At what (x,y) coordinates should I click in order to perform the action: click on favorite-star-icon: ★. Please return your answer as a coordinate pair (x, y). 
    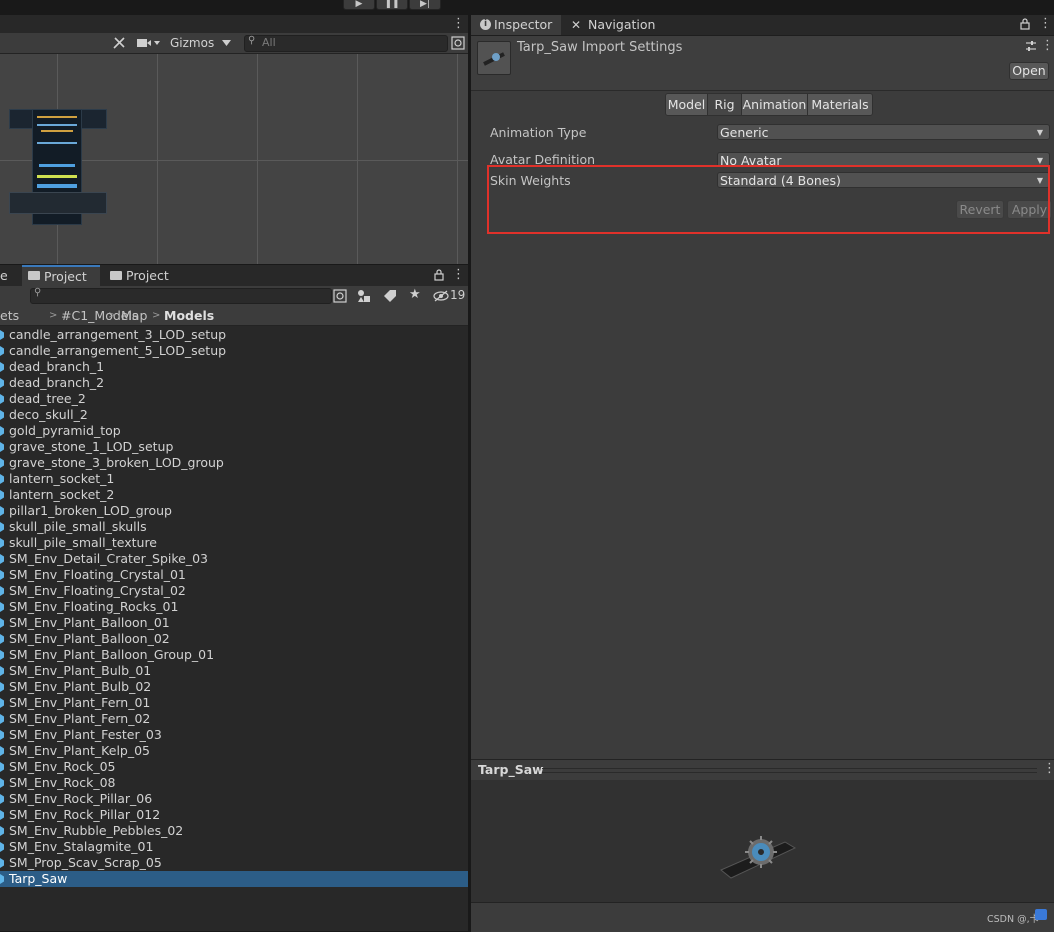
    Looking at the image, I should click on (415, 294).